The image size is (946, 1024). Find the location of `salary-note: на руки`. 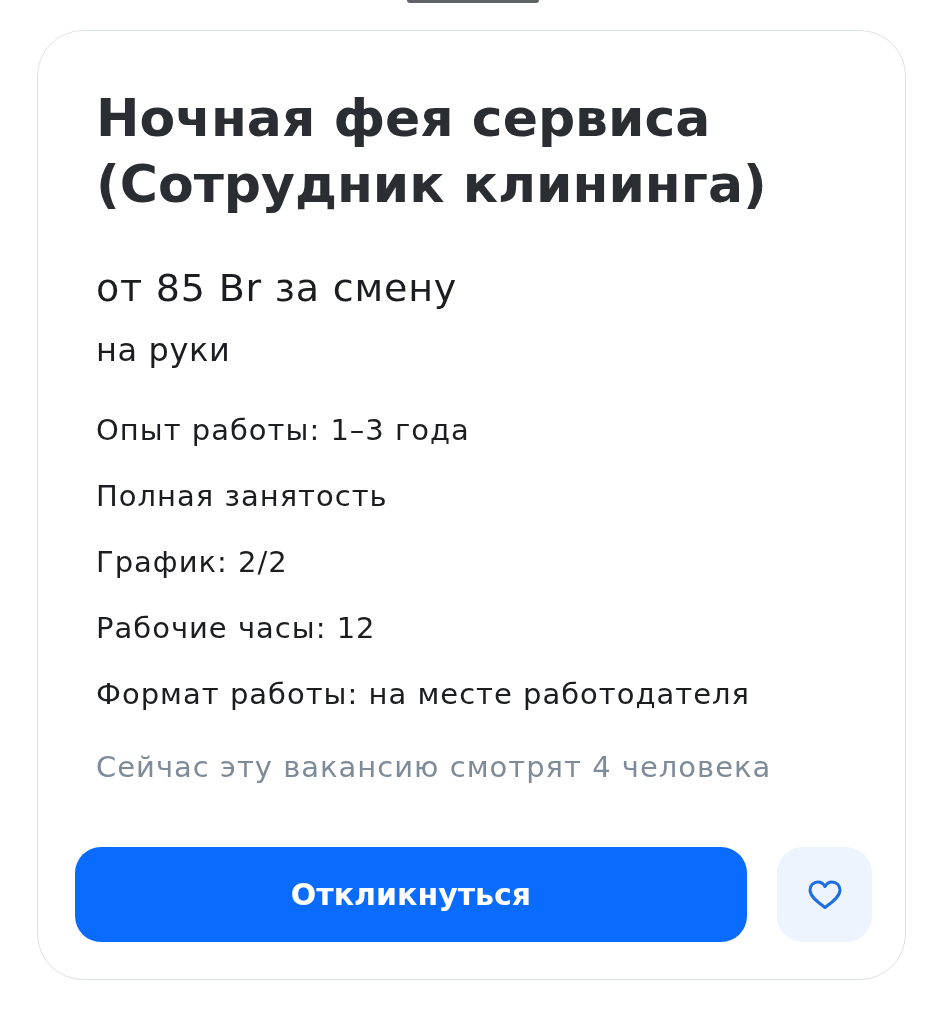

salary-note: на руки is located at coordinates (164, 350).